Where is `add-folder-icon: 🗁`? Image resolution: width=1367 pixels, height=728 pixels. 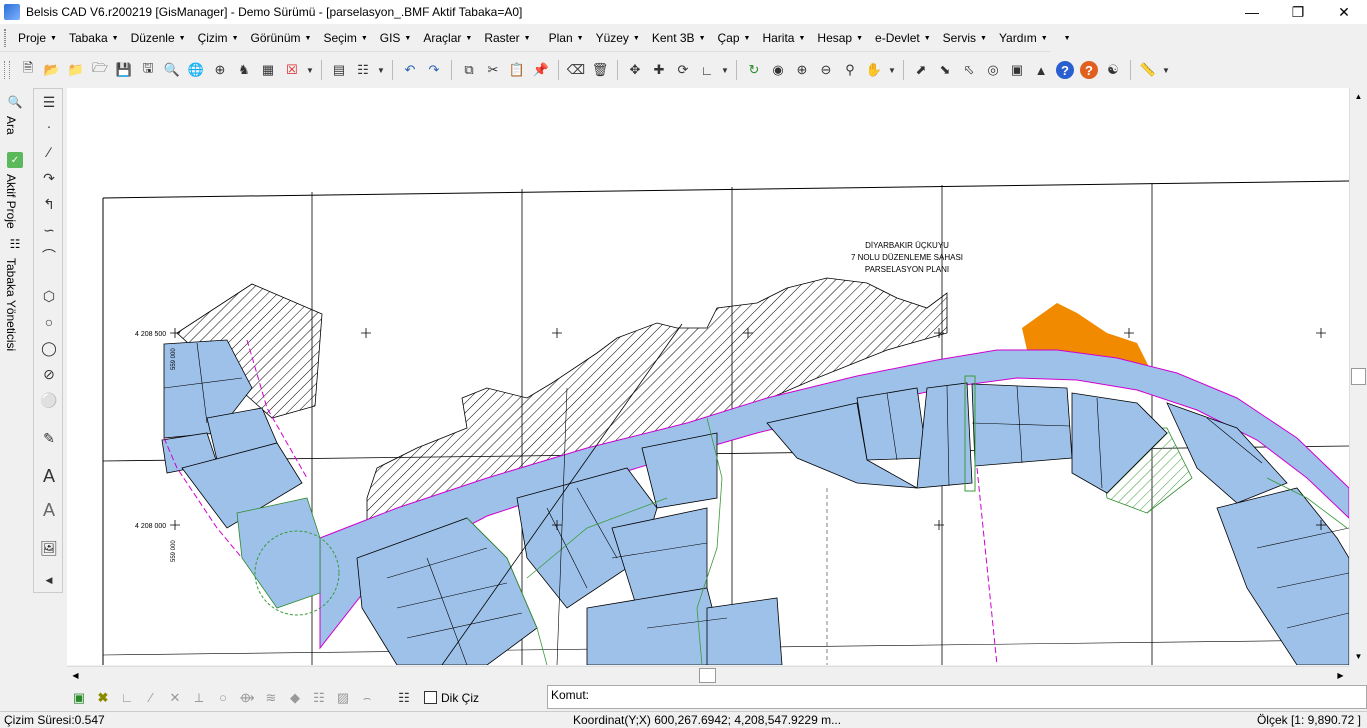 add-folder-icon: 🗁 is located at coordinates (100, 70).